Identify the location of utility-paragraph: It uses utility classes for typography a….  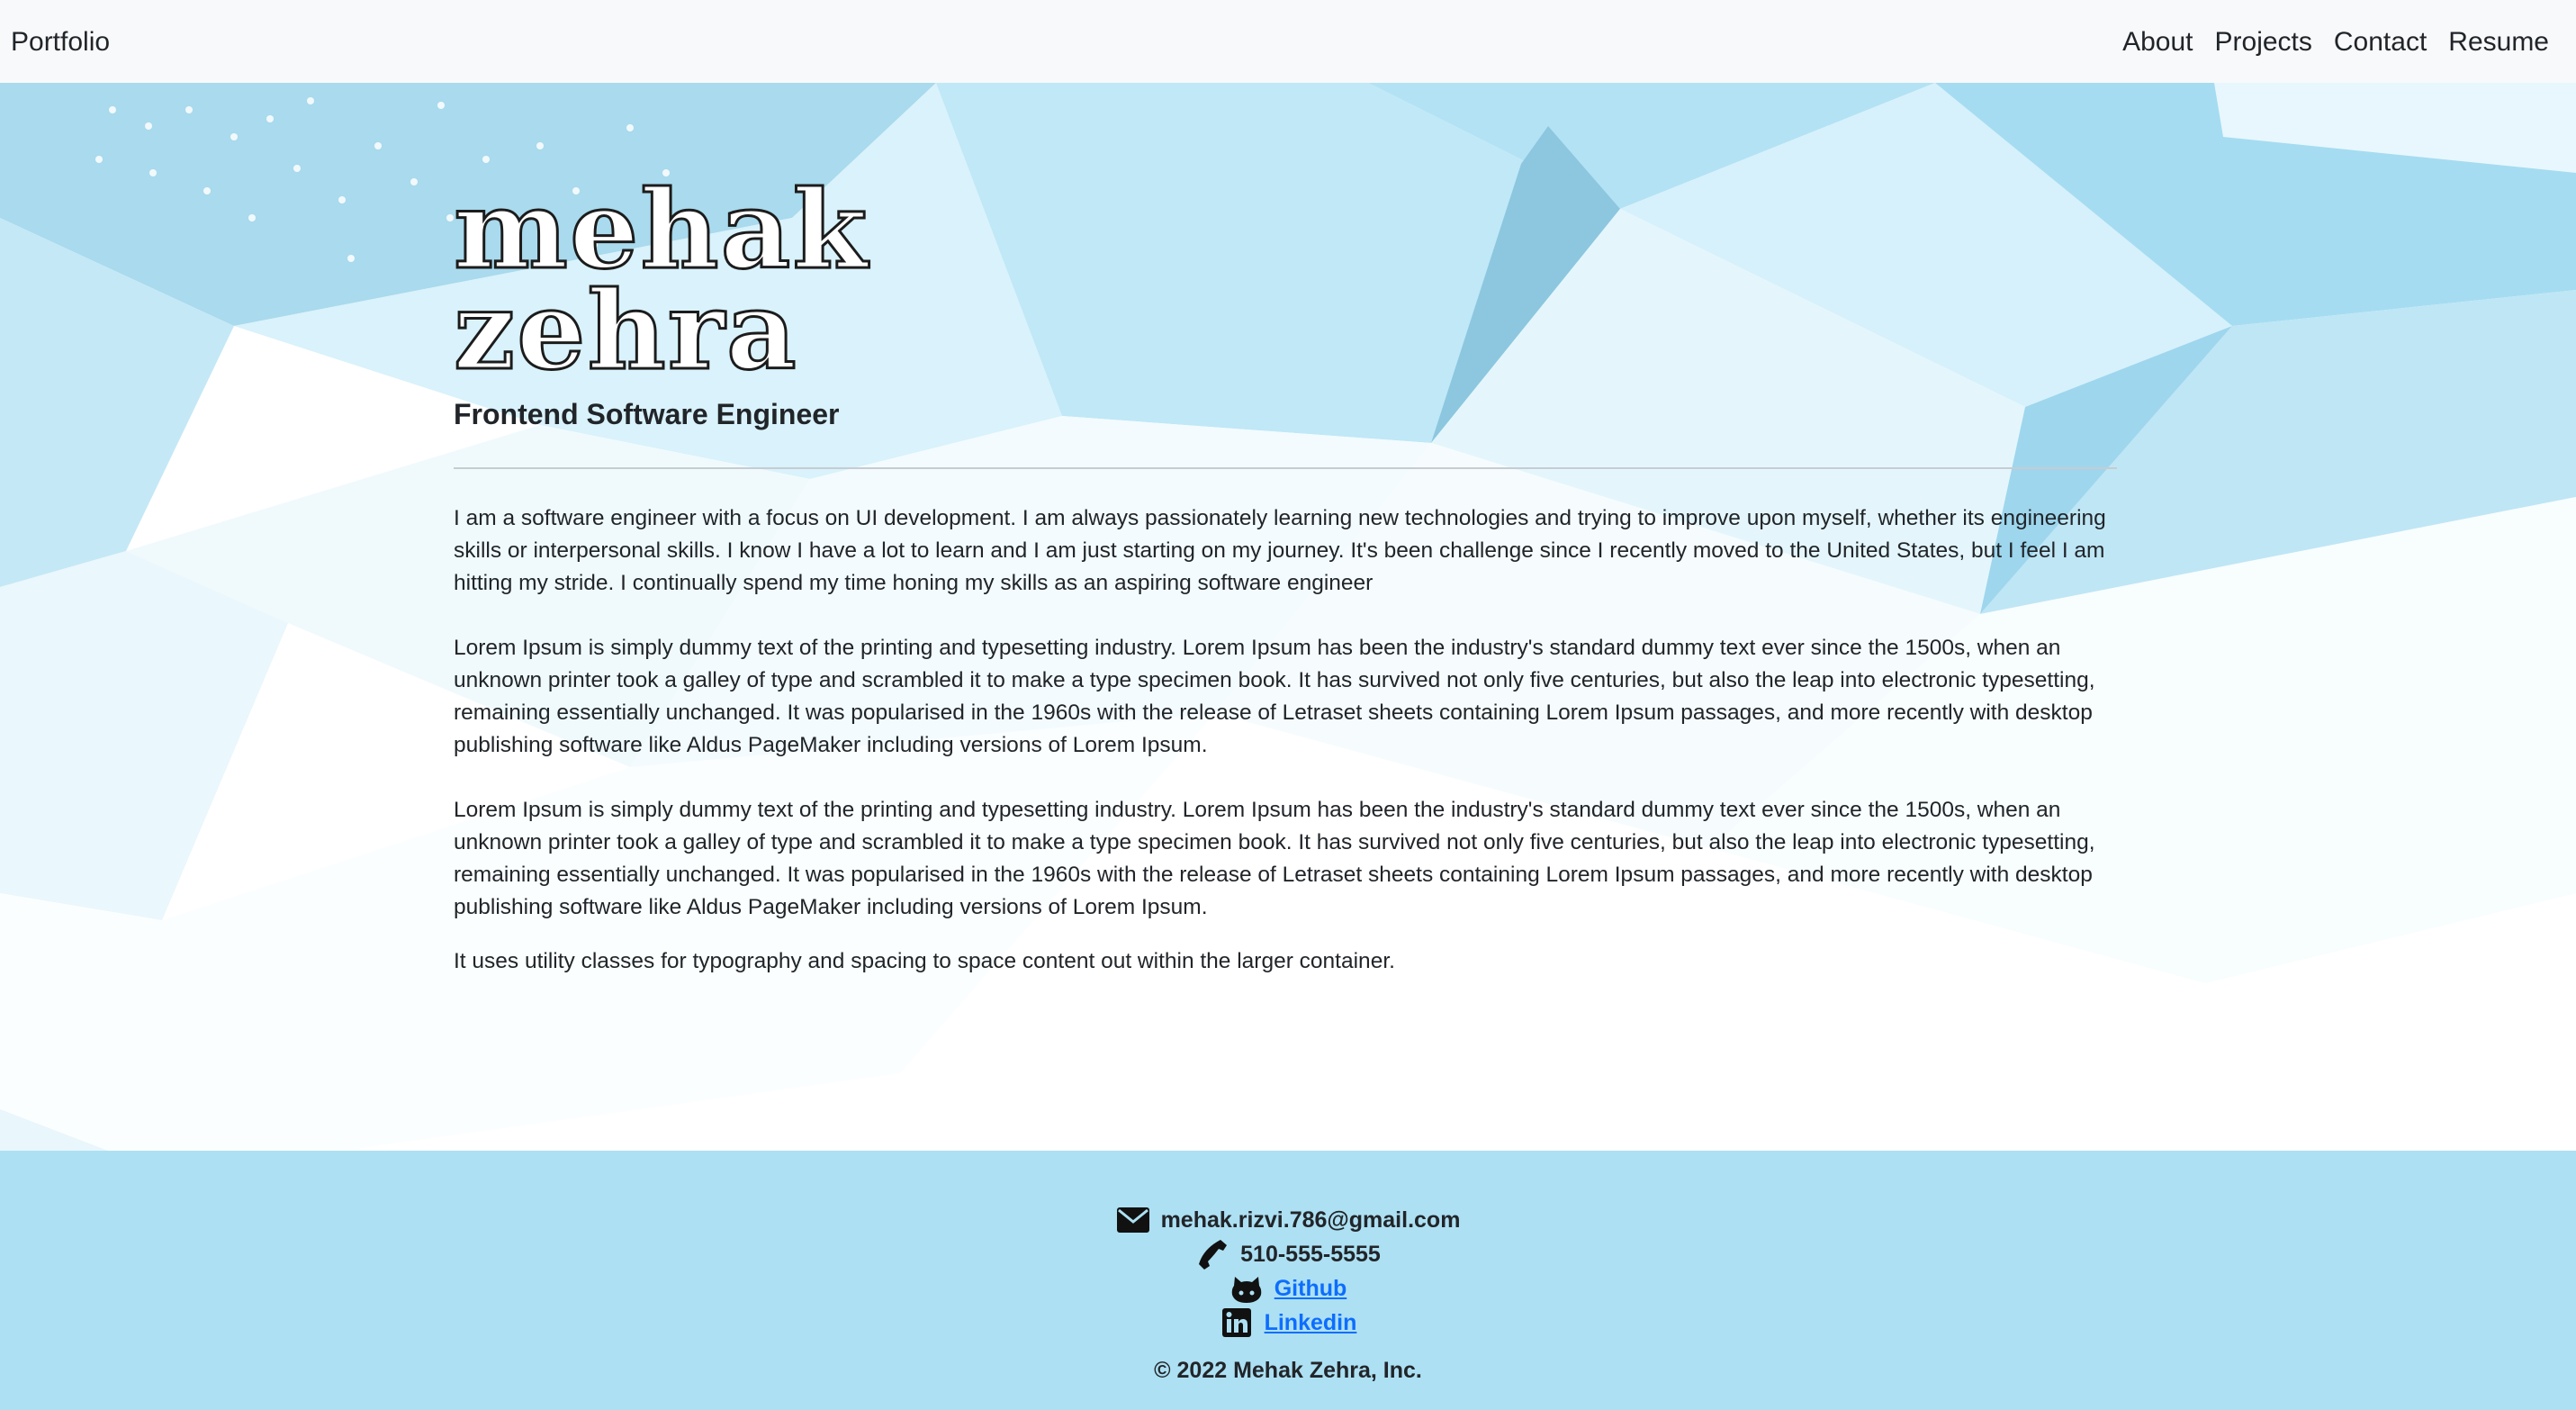
(924, 961).